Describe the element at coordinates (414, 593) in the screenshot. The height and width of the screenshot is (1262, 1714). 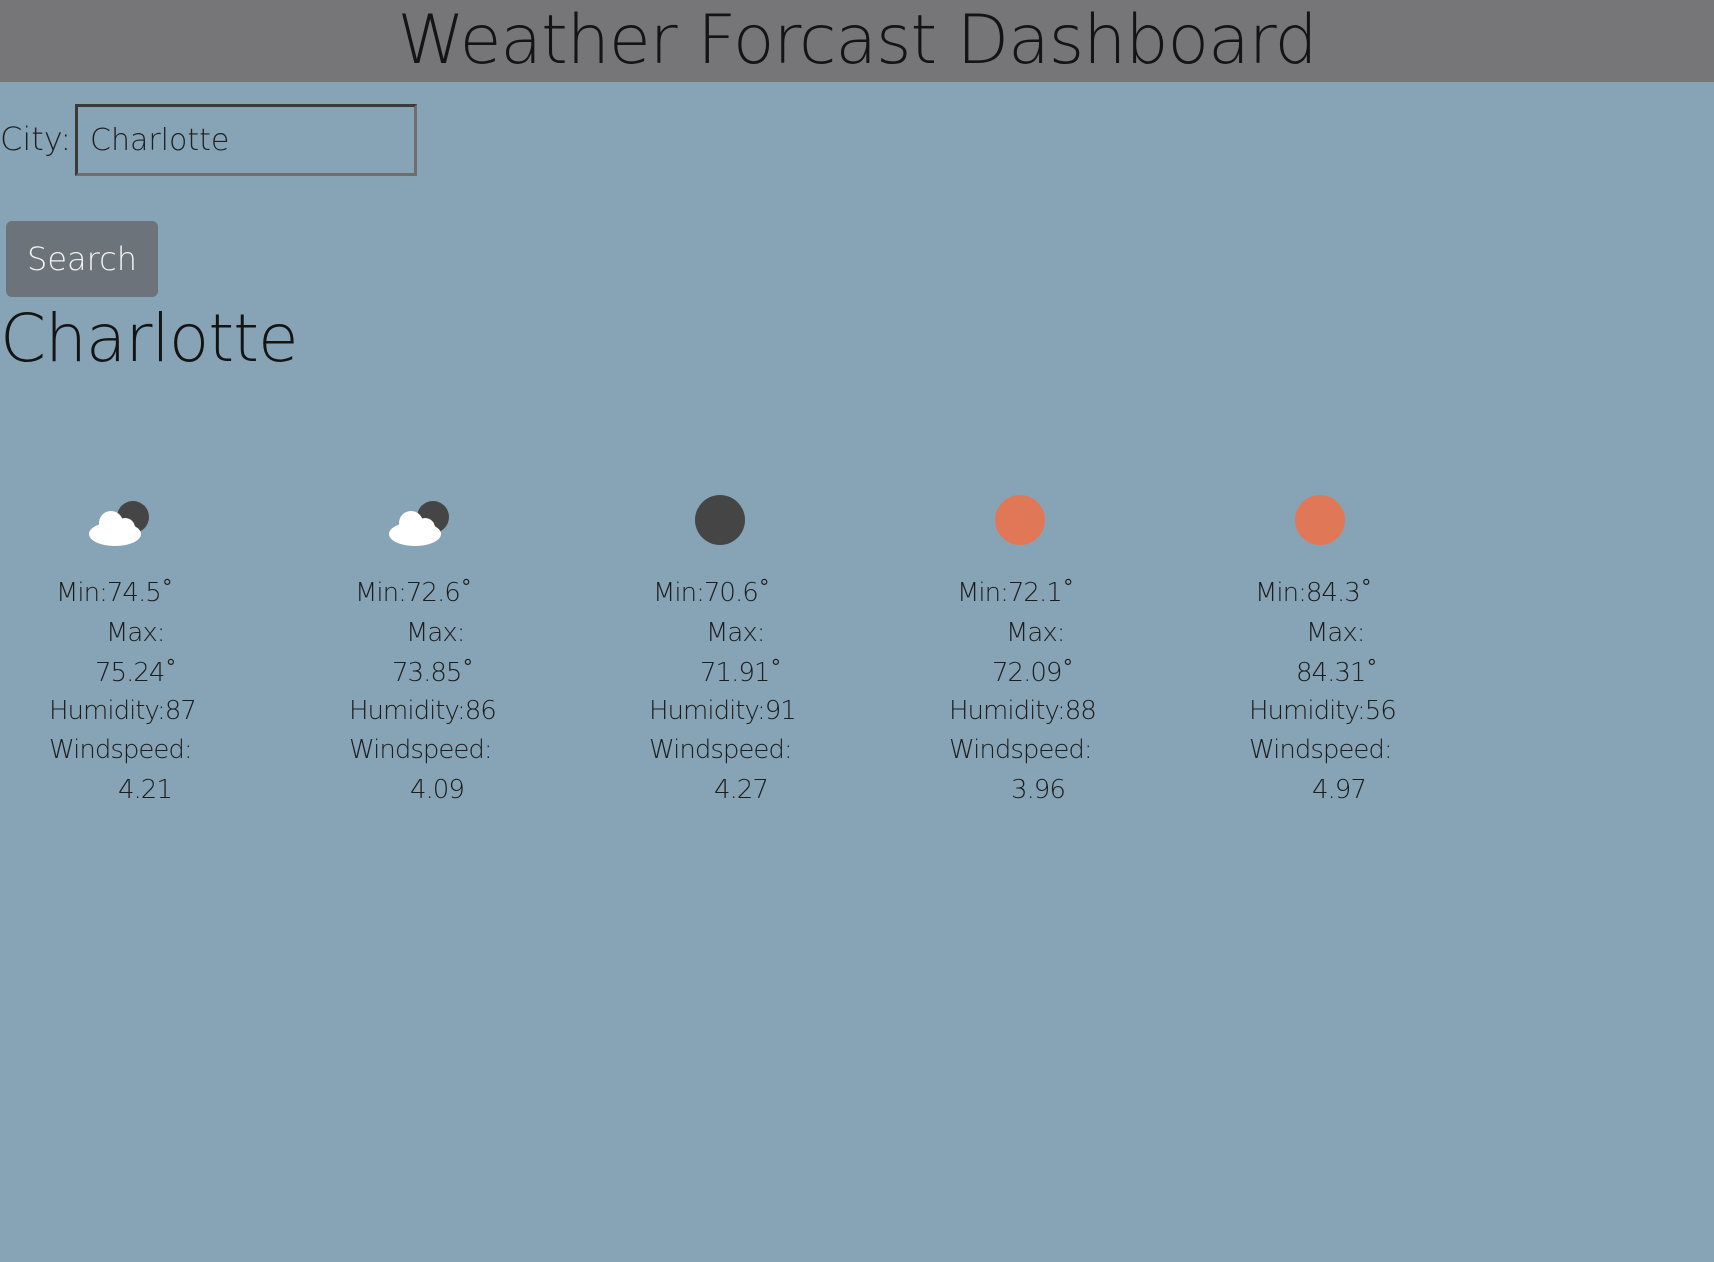
I see `forecast-min: Min:72.6˚` at that location.